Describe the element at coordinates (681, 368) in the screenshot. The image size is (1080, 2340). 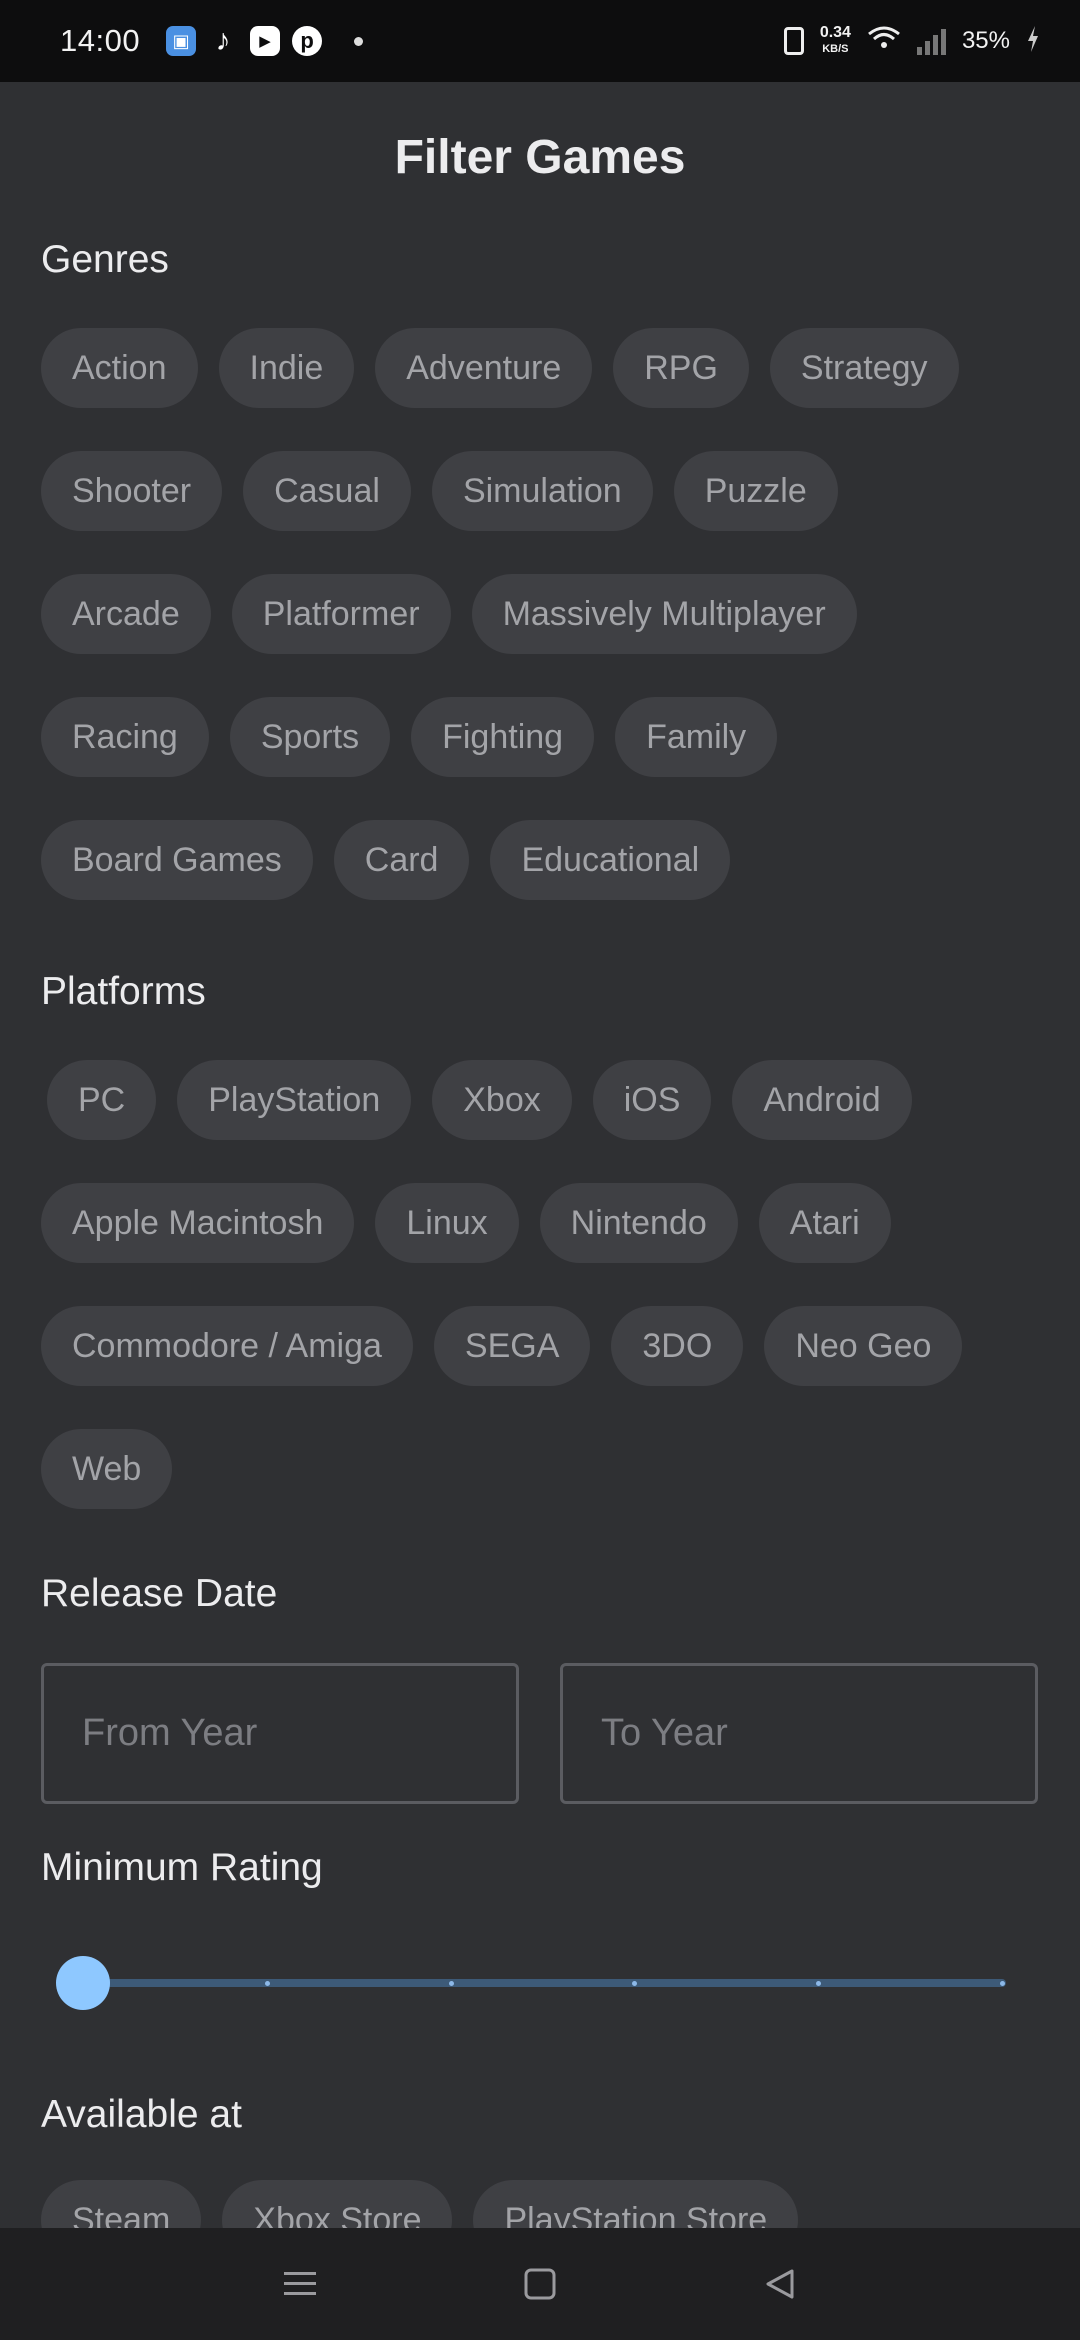
I see `genre-chip-rpg: RPG` at that location.